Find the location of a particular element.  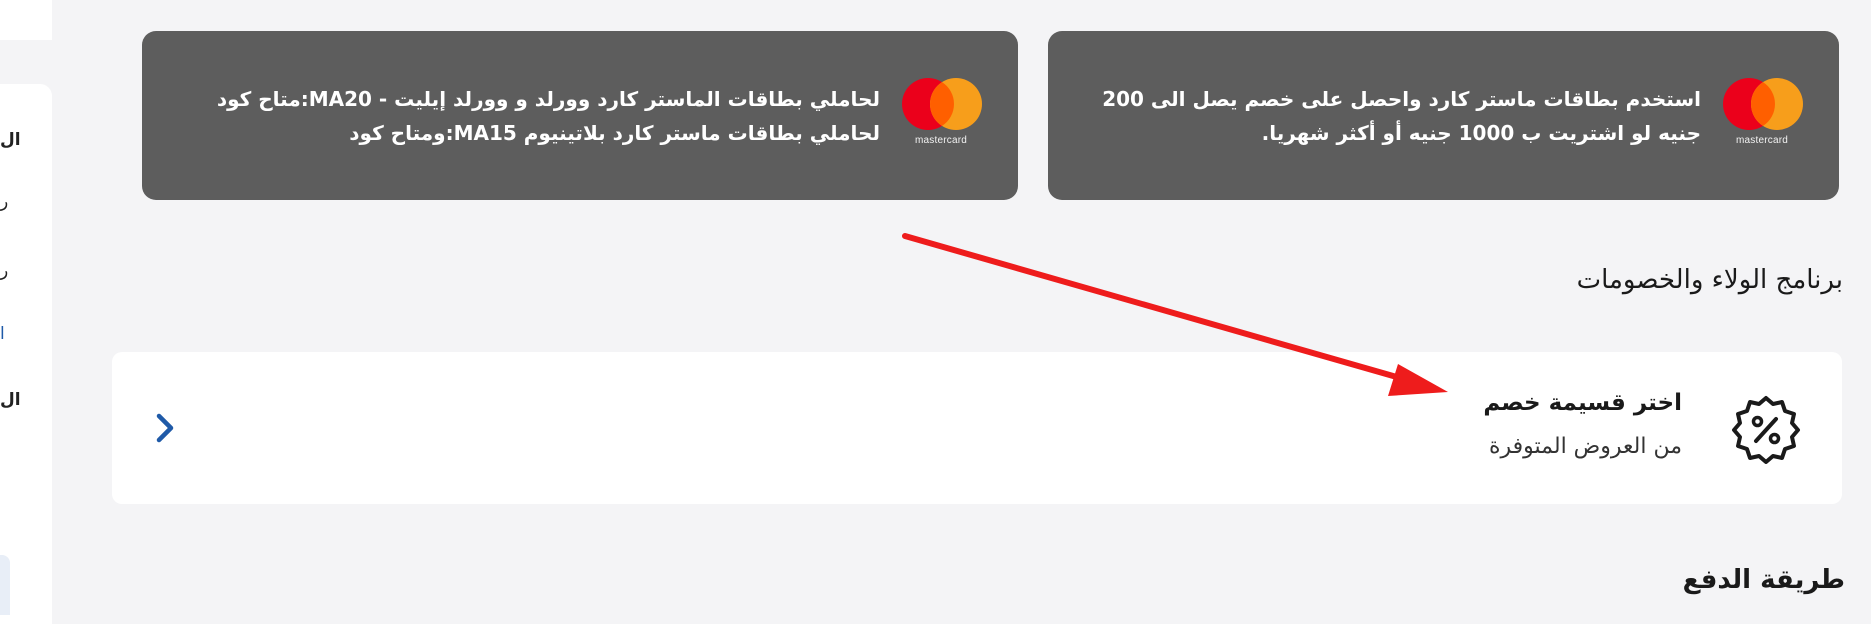

sidebar-link-4: ا is located at coordinates (11, 334).